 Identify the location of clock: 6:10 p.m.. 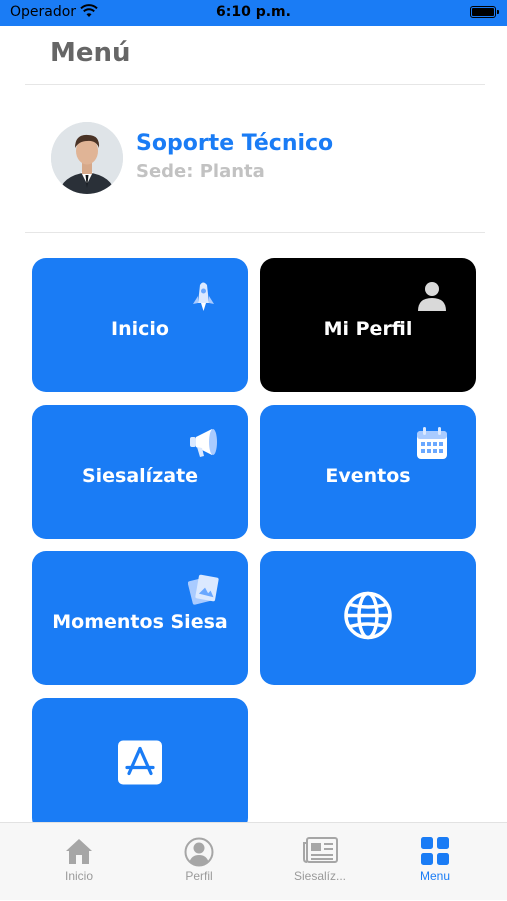
(253, 12).